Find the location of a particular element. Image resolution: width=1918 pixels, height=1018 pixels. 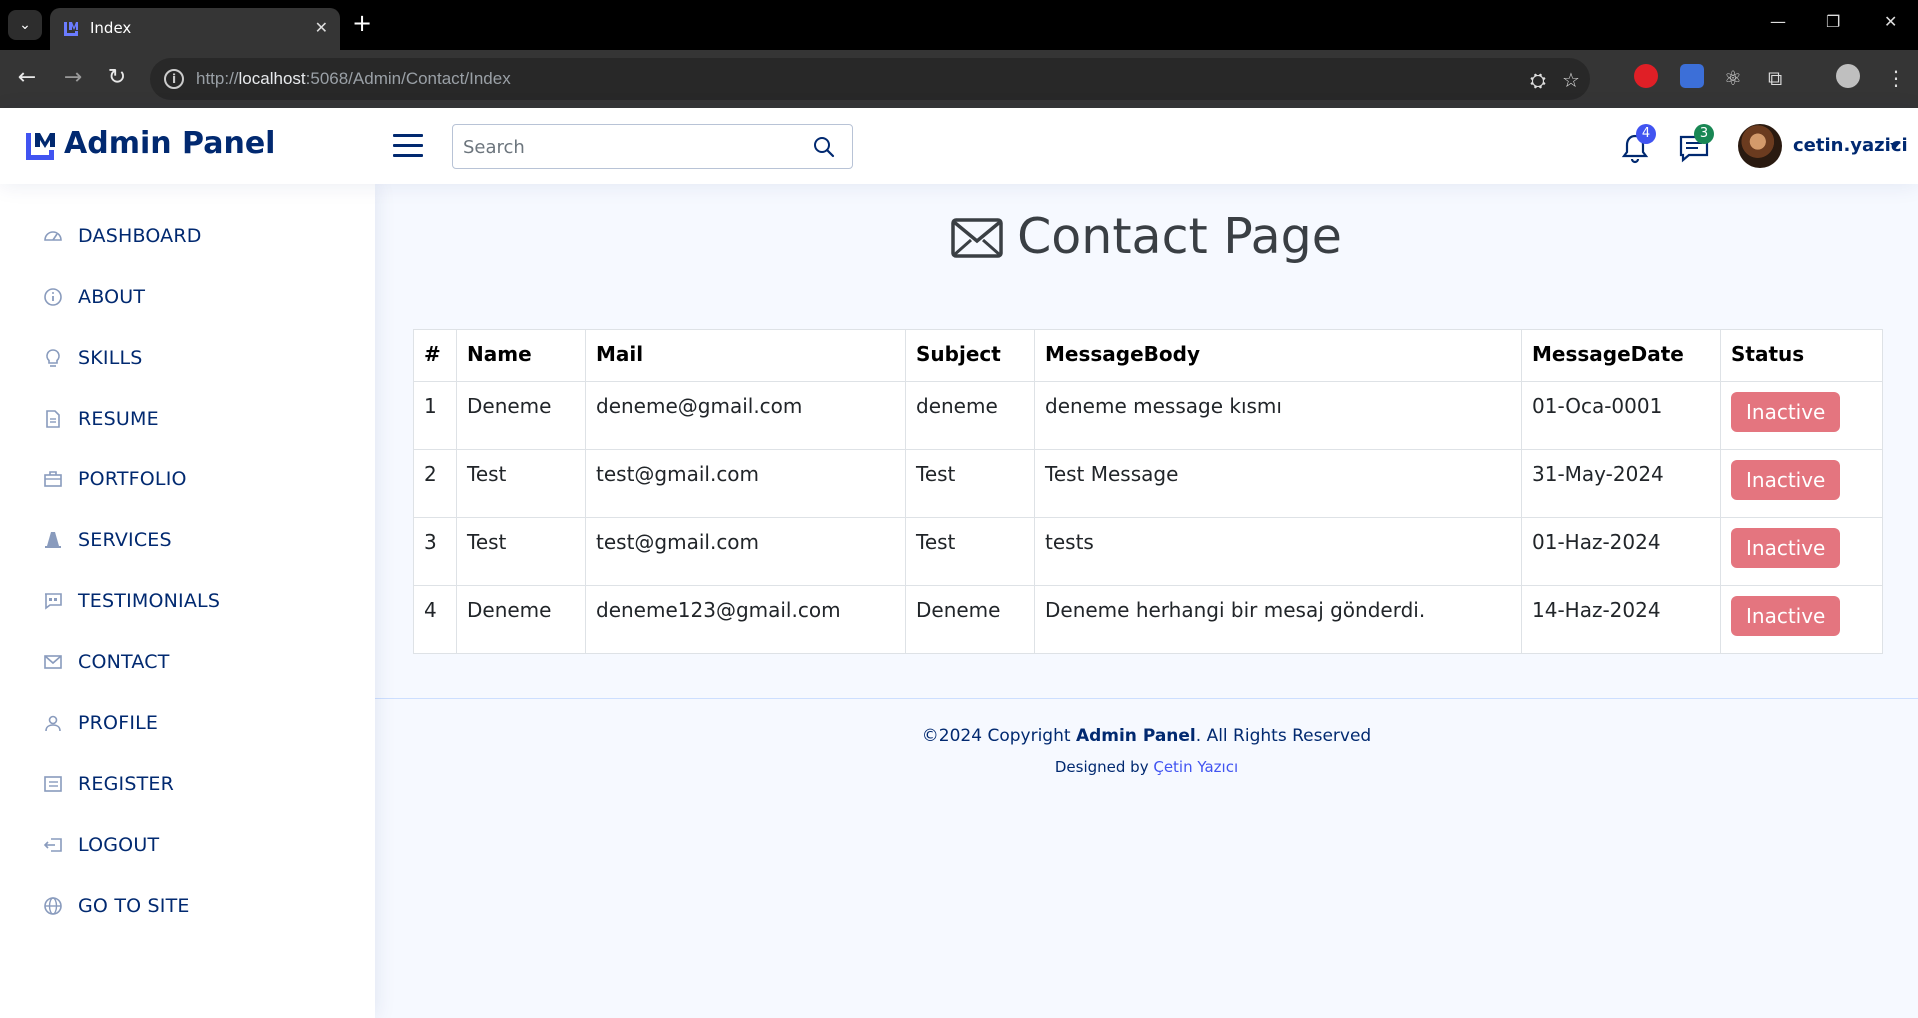

cell-id: 3 is located at coordinates (435, 551).